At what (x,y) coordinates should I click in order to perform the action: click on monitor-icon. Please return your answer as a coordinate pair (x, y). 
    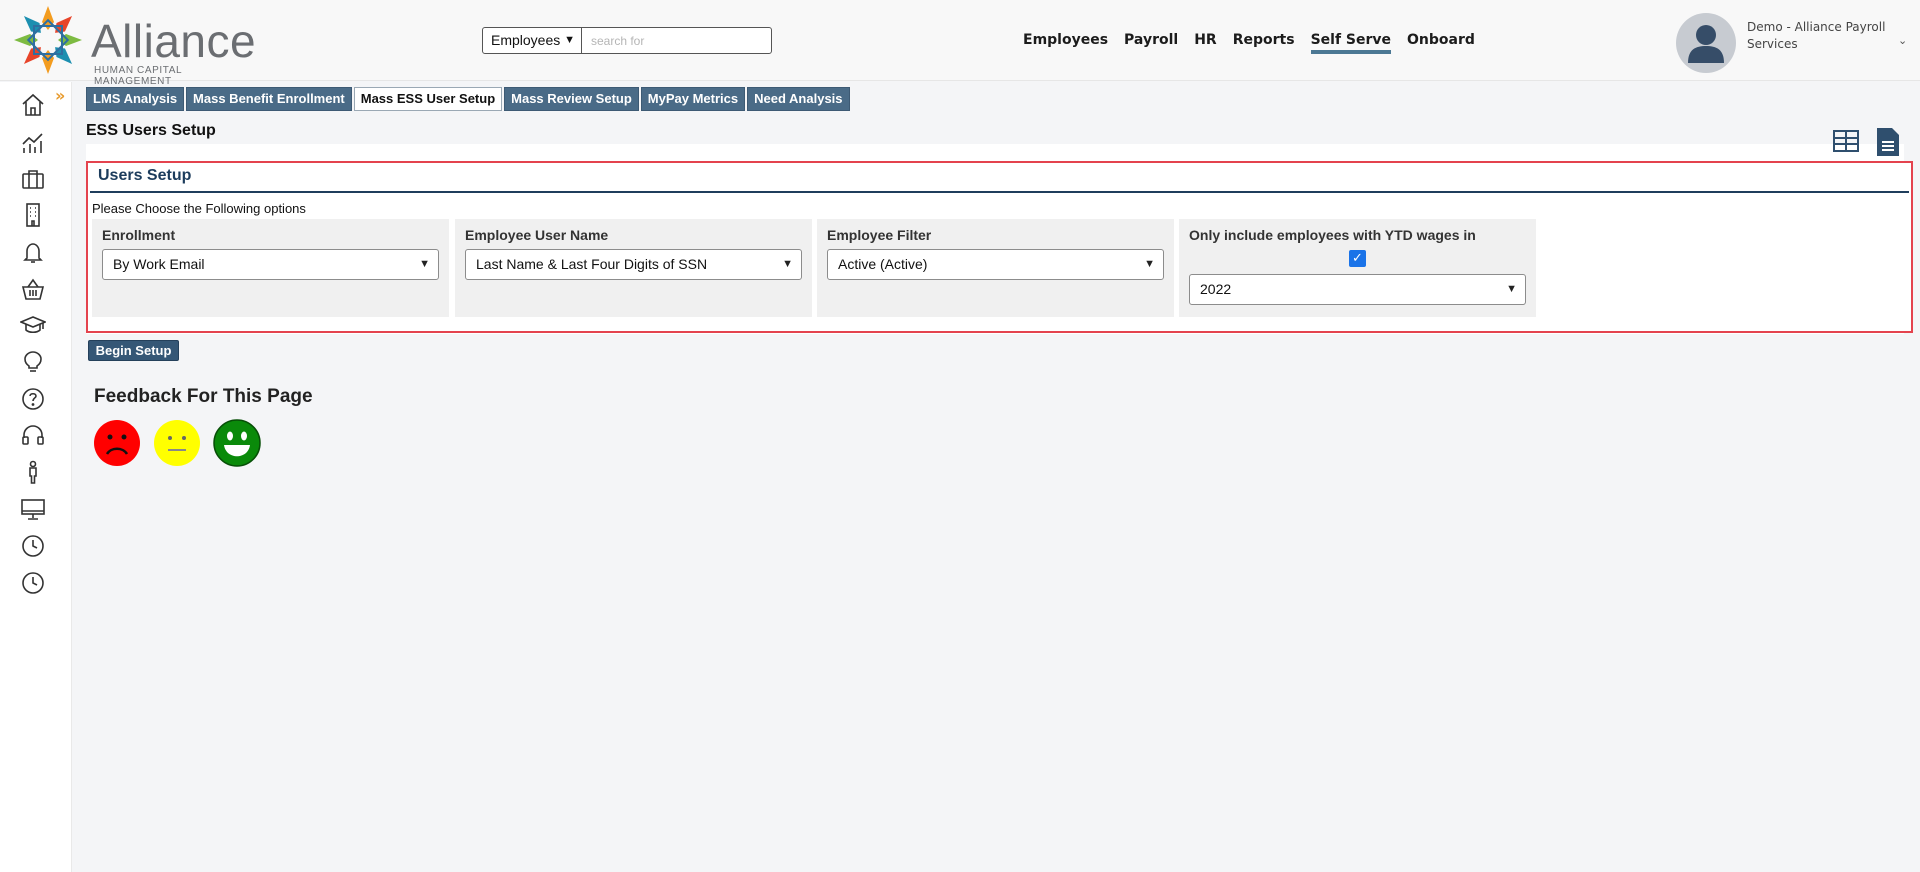
    Looking at the image, I should click on (33, 509).